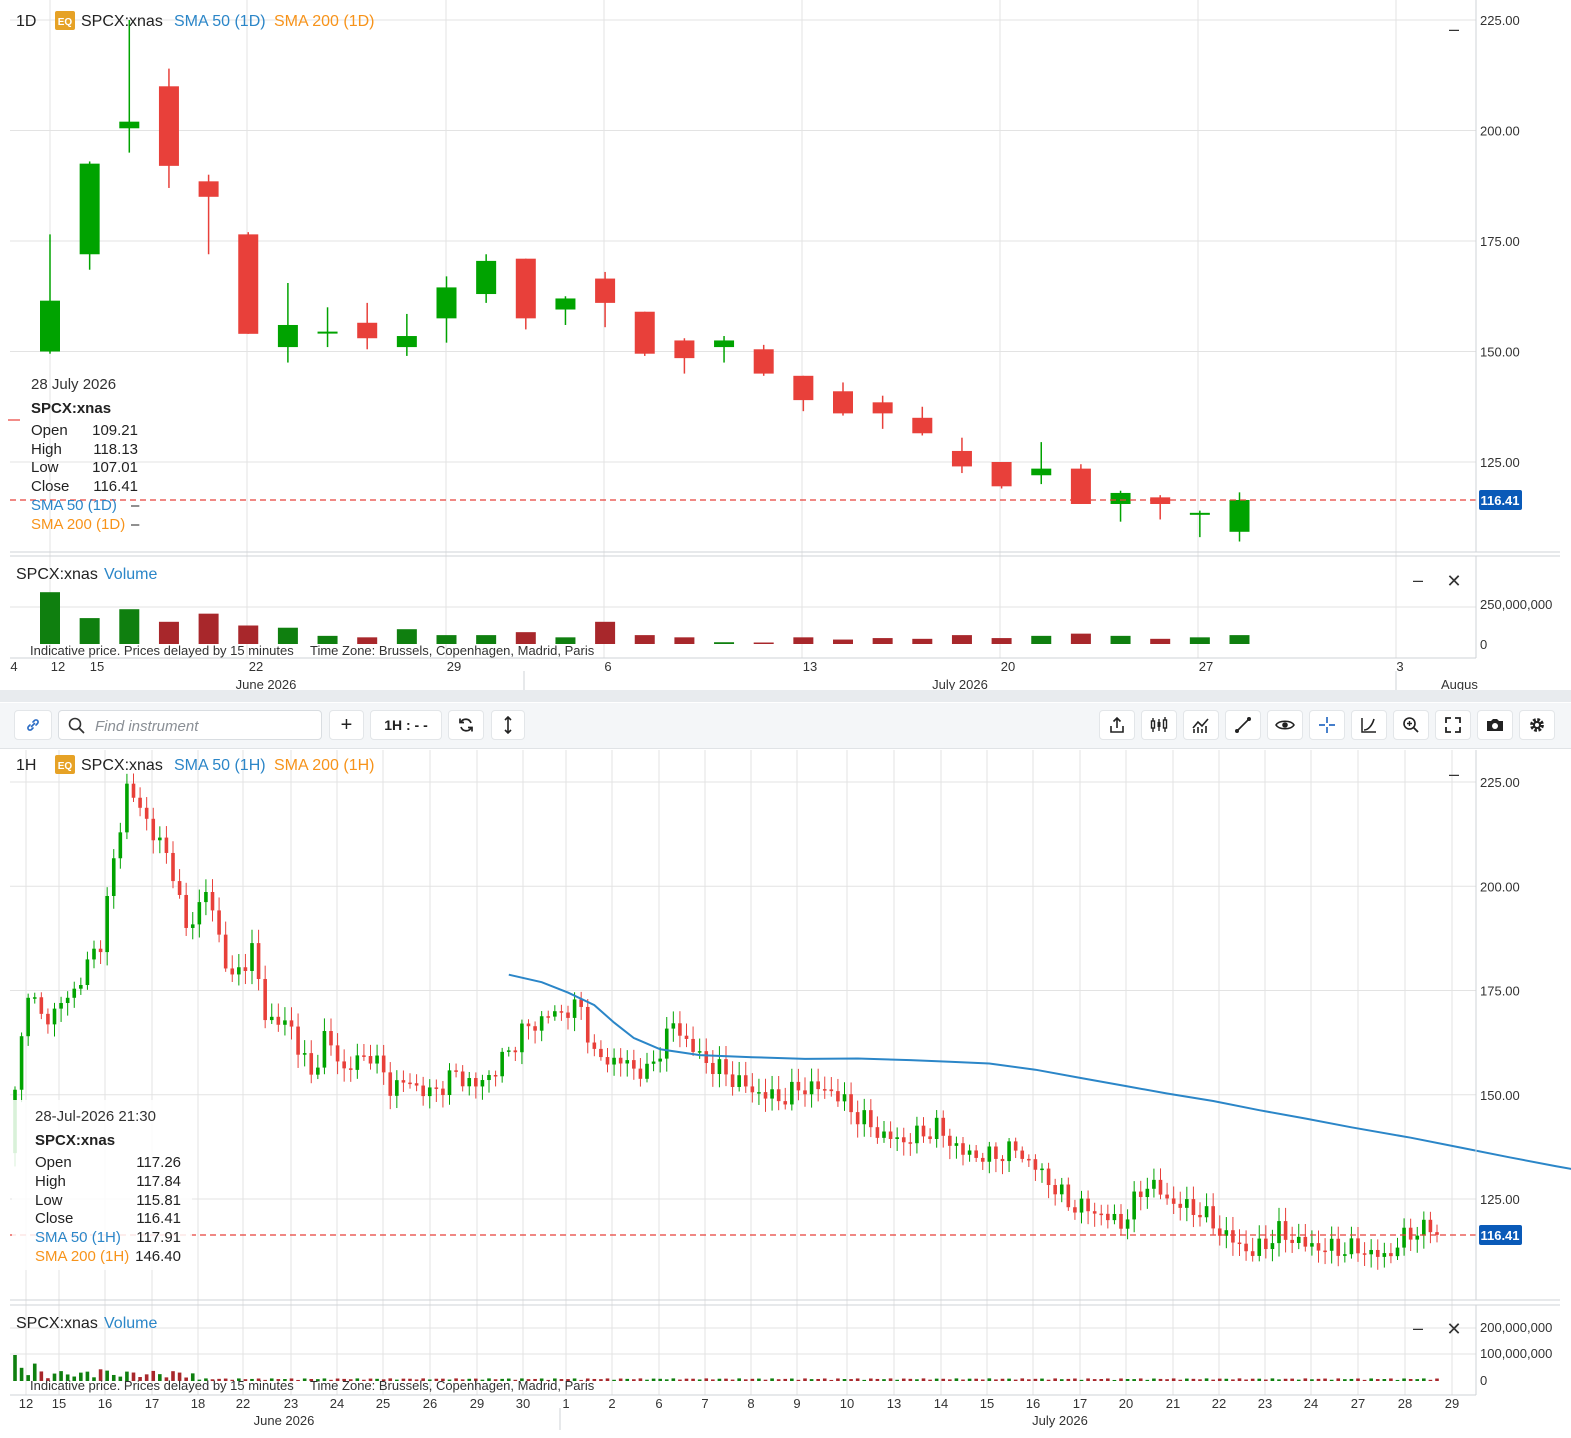  Describe the element at coordinates (406, 725) in the screenshot. I see `interval-button: 1H : - -` at that location.